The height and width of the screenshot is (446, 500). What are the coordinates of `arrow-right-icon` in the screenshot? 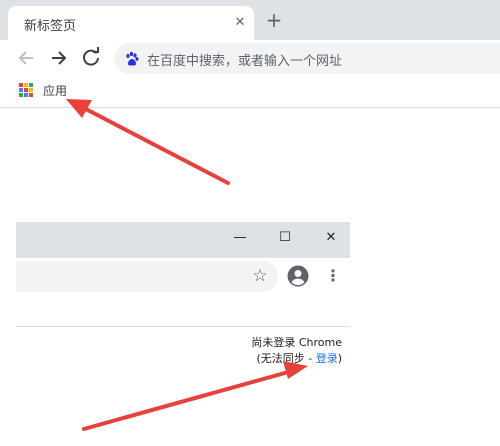 It's located at (59, 58).